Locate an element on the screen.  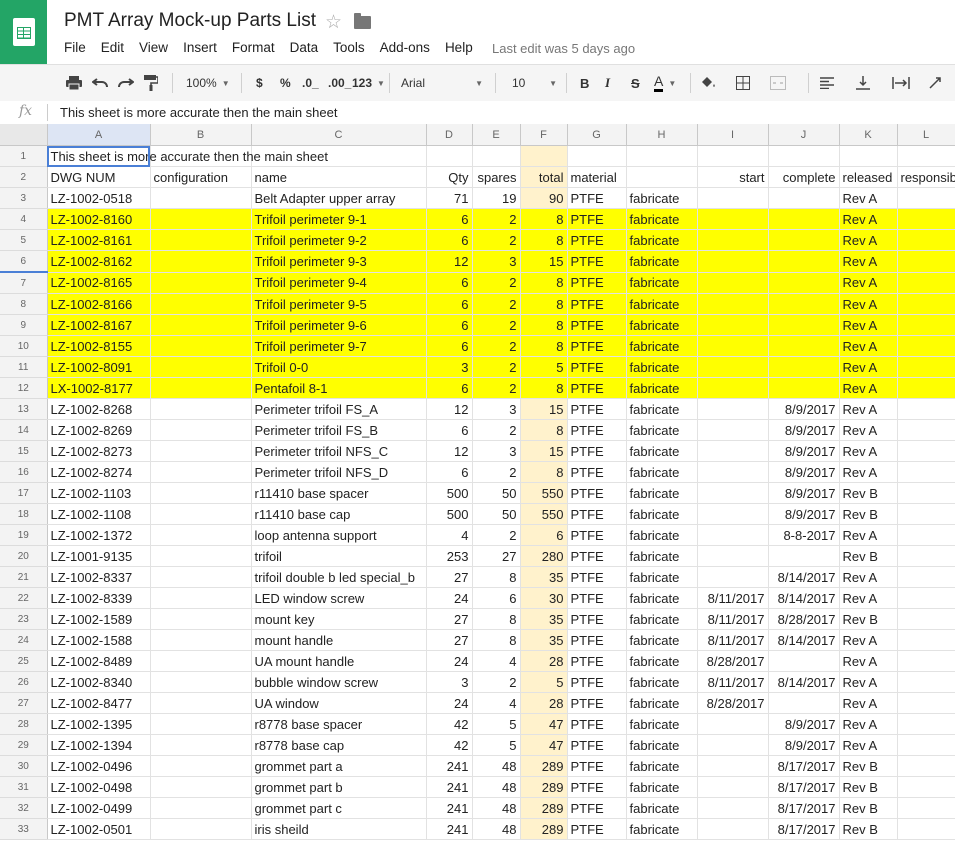
cell-a20: LZ-1001-9135 is located at coordinates (99, 556).